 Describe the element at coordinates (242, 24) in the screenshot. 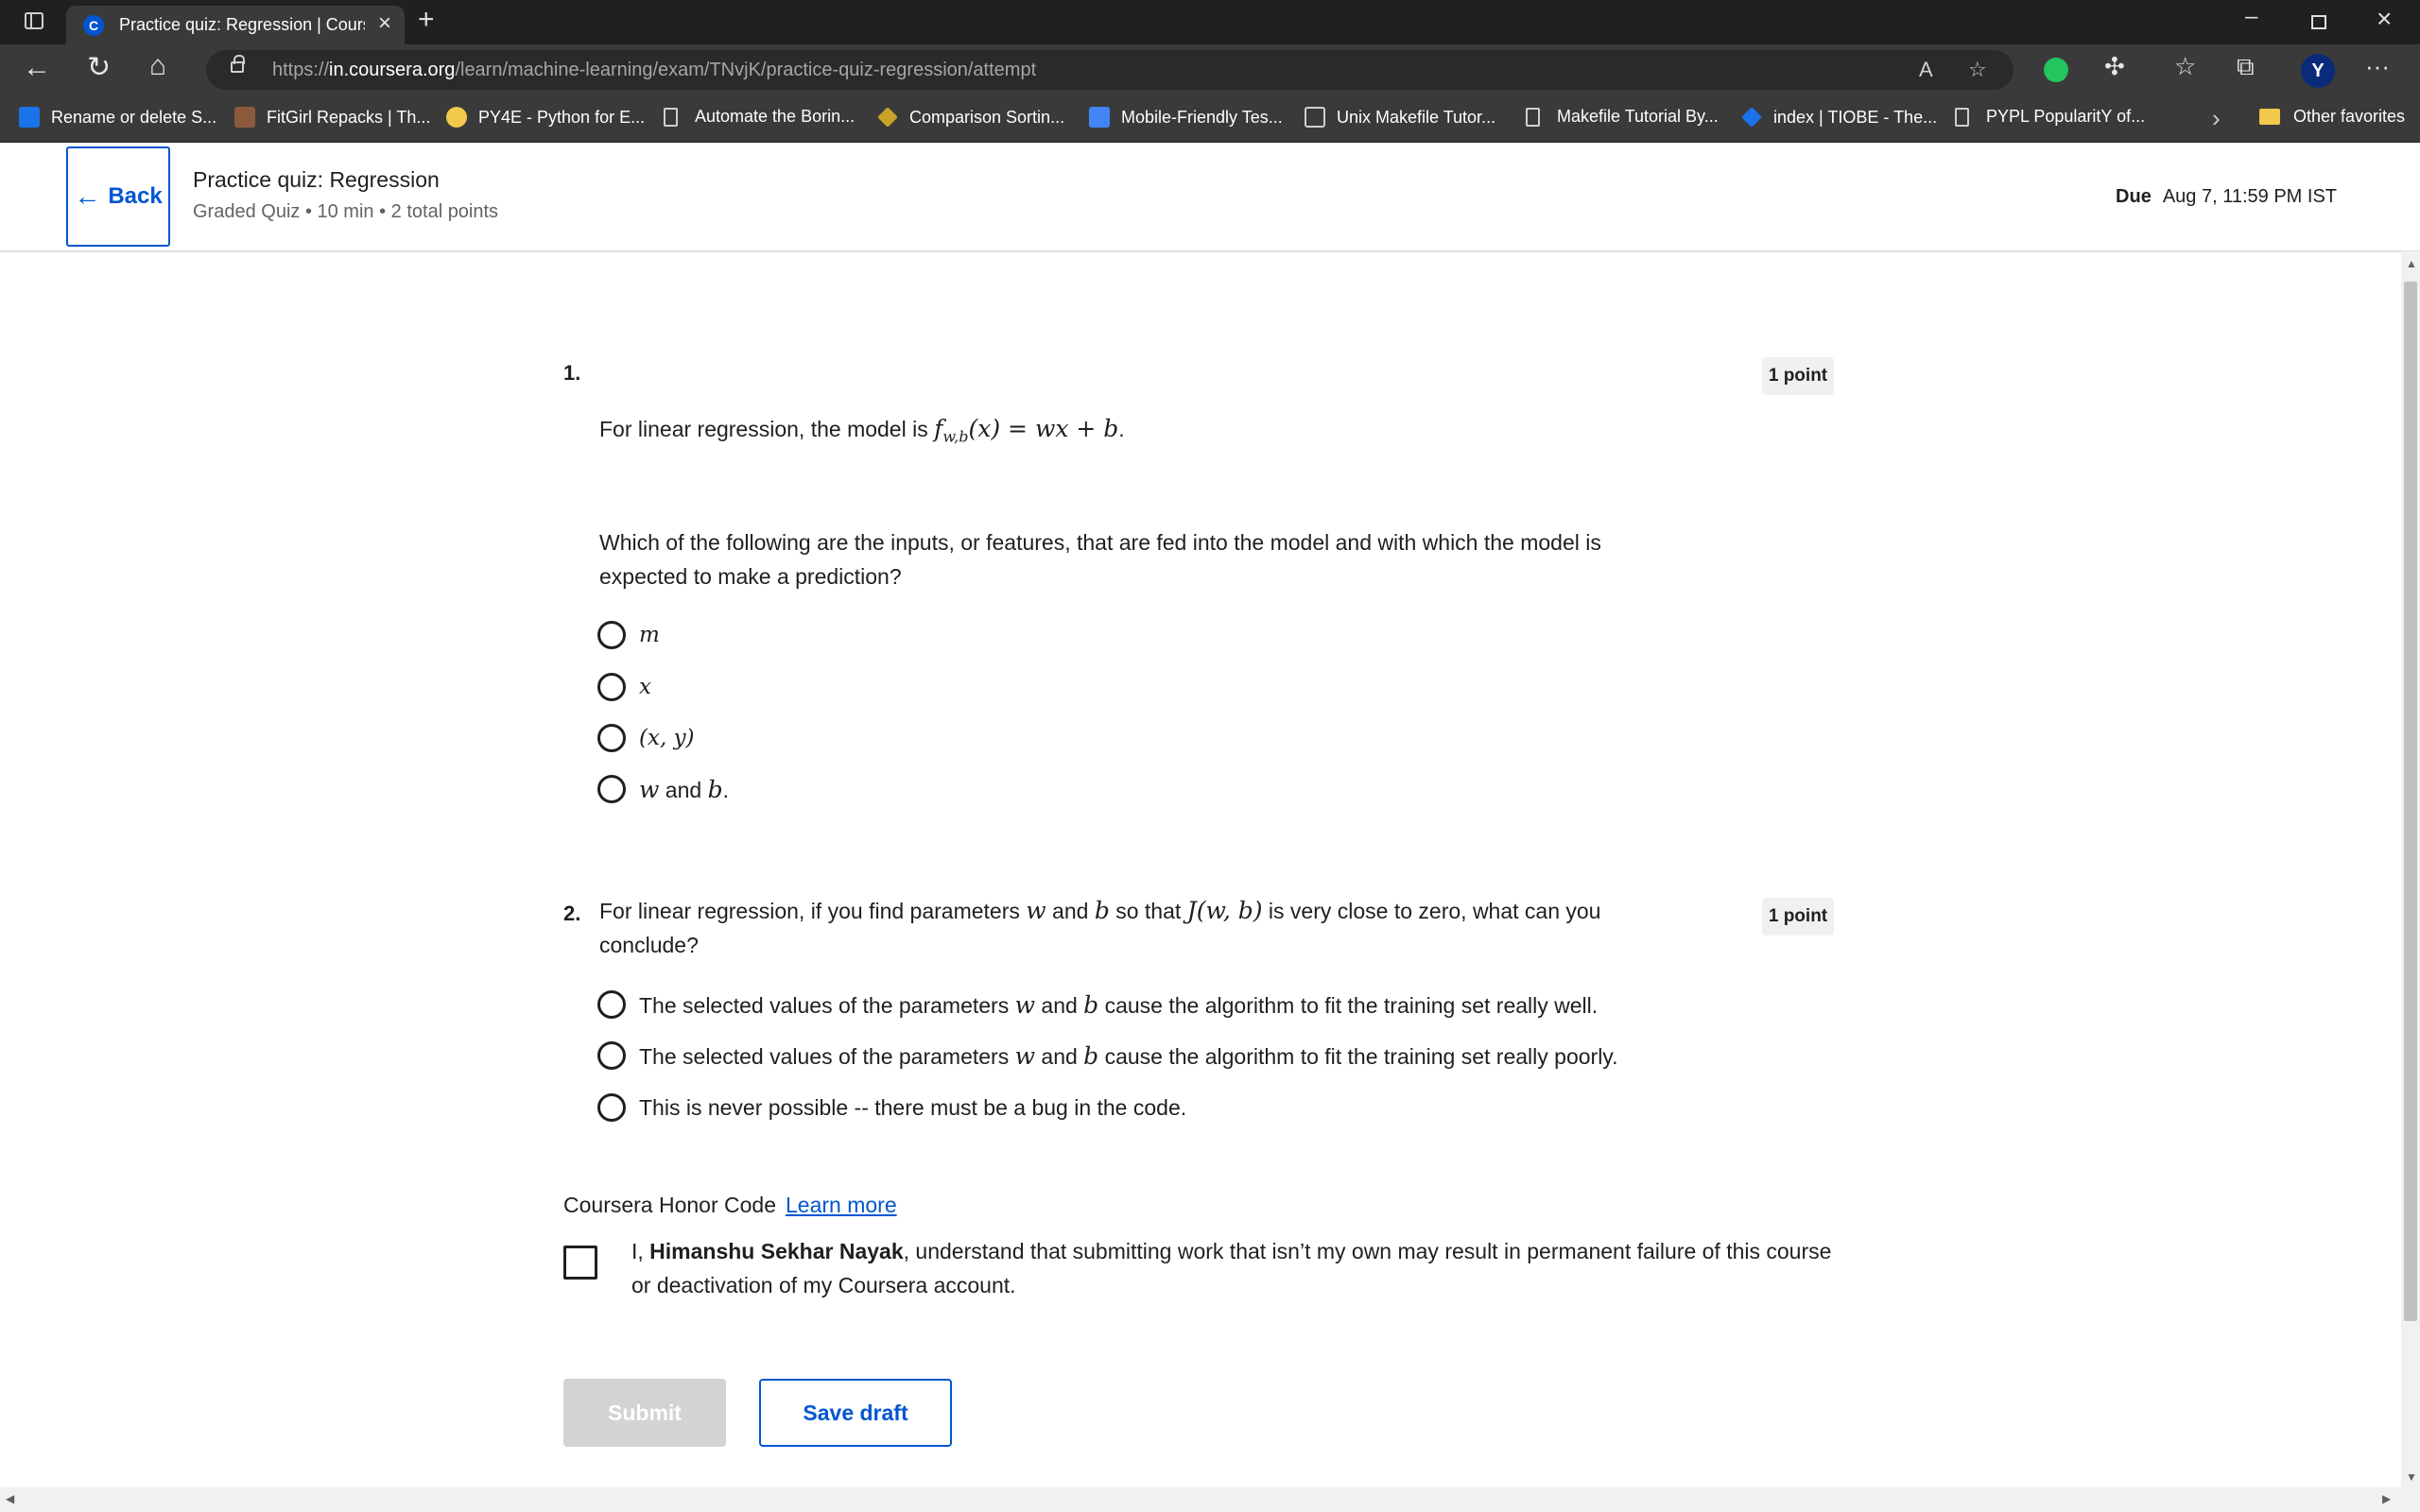

I see `tab-title: Practice quiz: Regression | Coursera` at that location.